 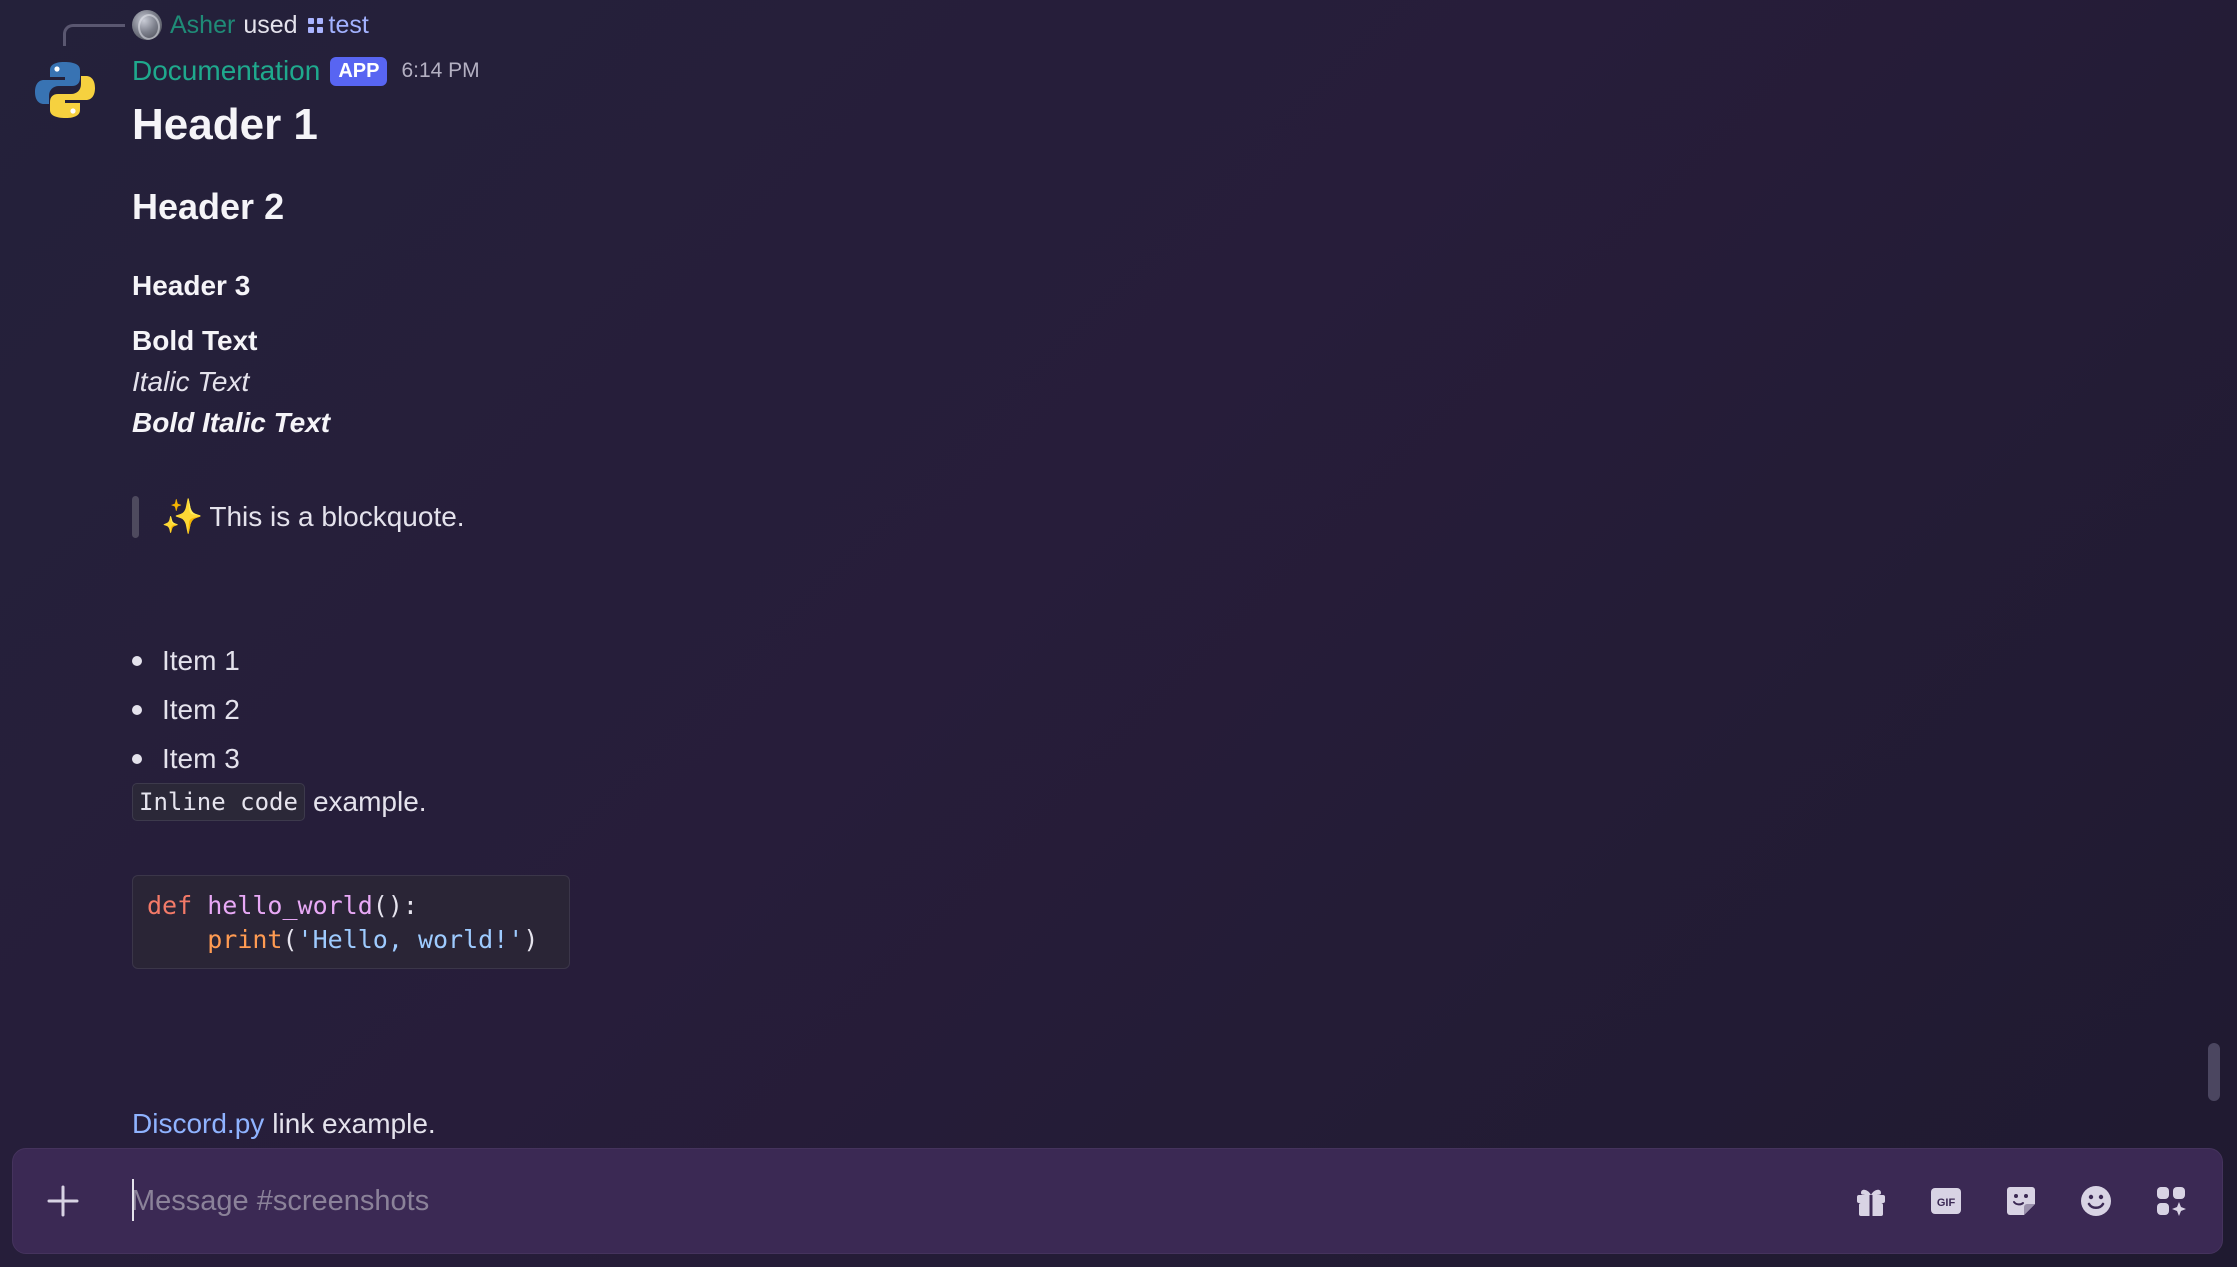 I want to click on code-function-name: hello_world, so click(x=290, y=905).